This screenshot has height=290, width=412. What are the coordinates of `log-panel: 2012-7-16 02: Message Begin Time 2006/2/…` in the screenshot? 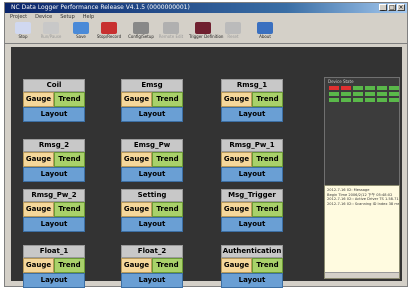 It's located at (362, 232).